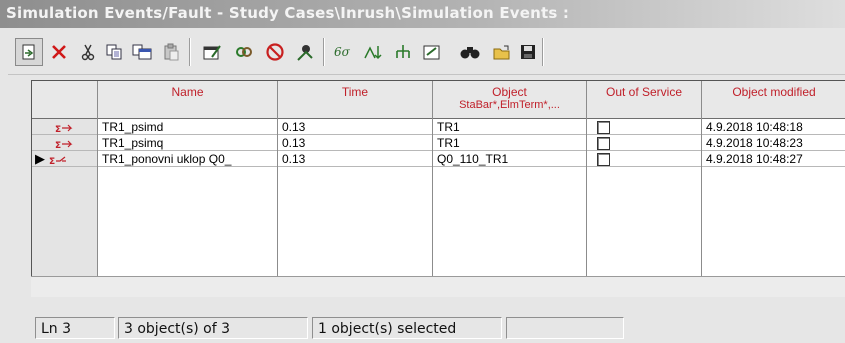  I want to click on name-header-label: Name, so click(187, 92).